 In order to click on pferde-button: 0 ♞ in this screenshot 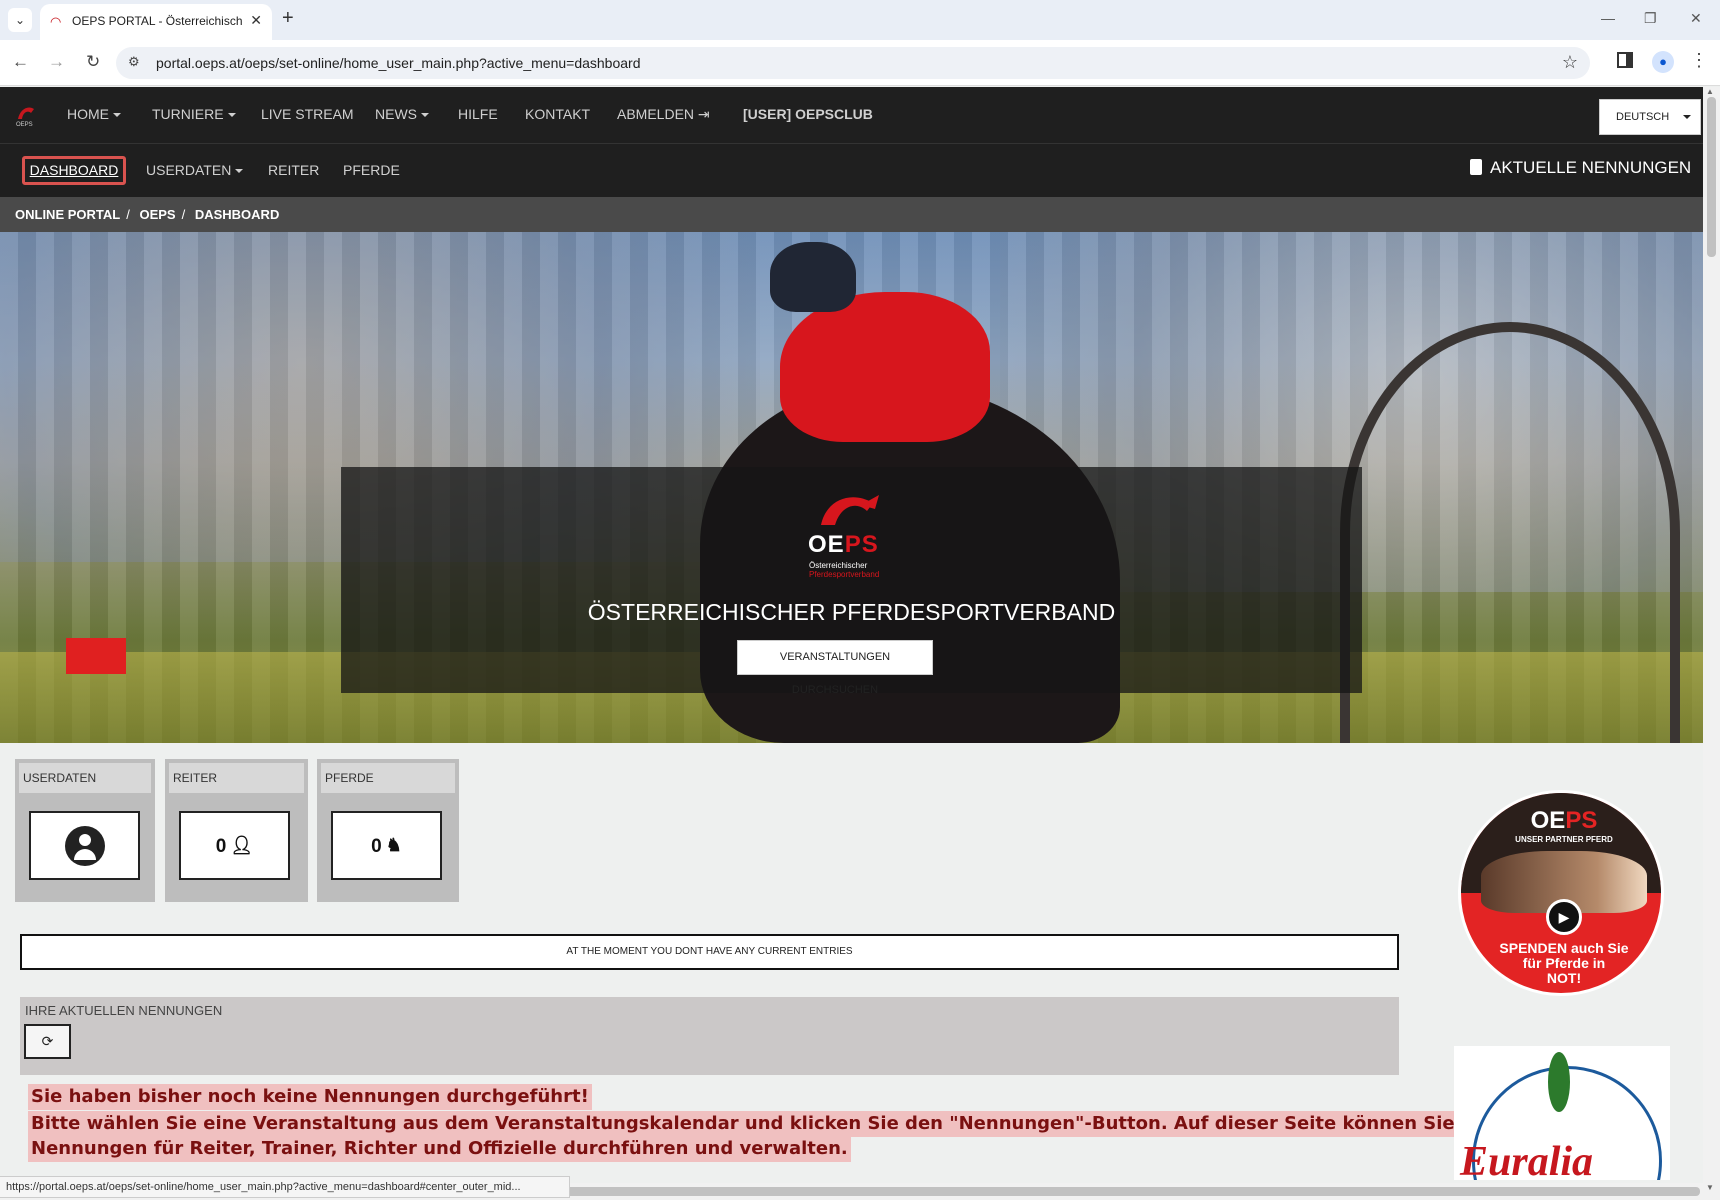, I will do `click(386, 845)`.